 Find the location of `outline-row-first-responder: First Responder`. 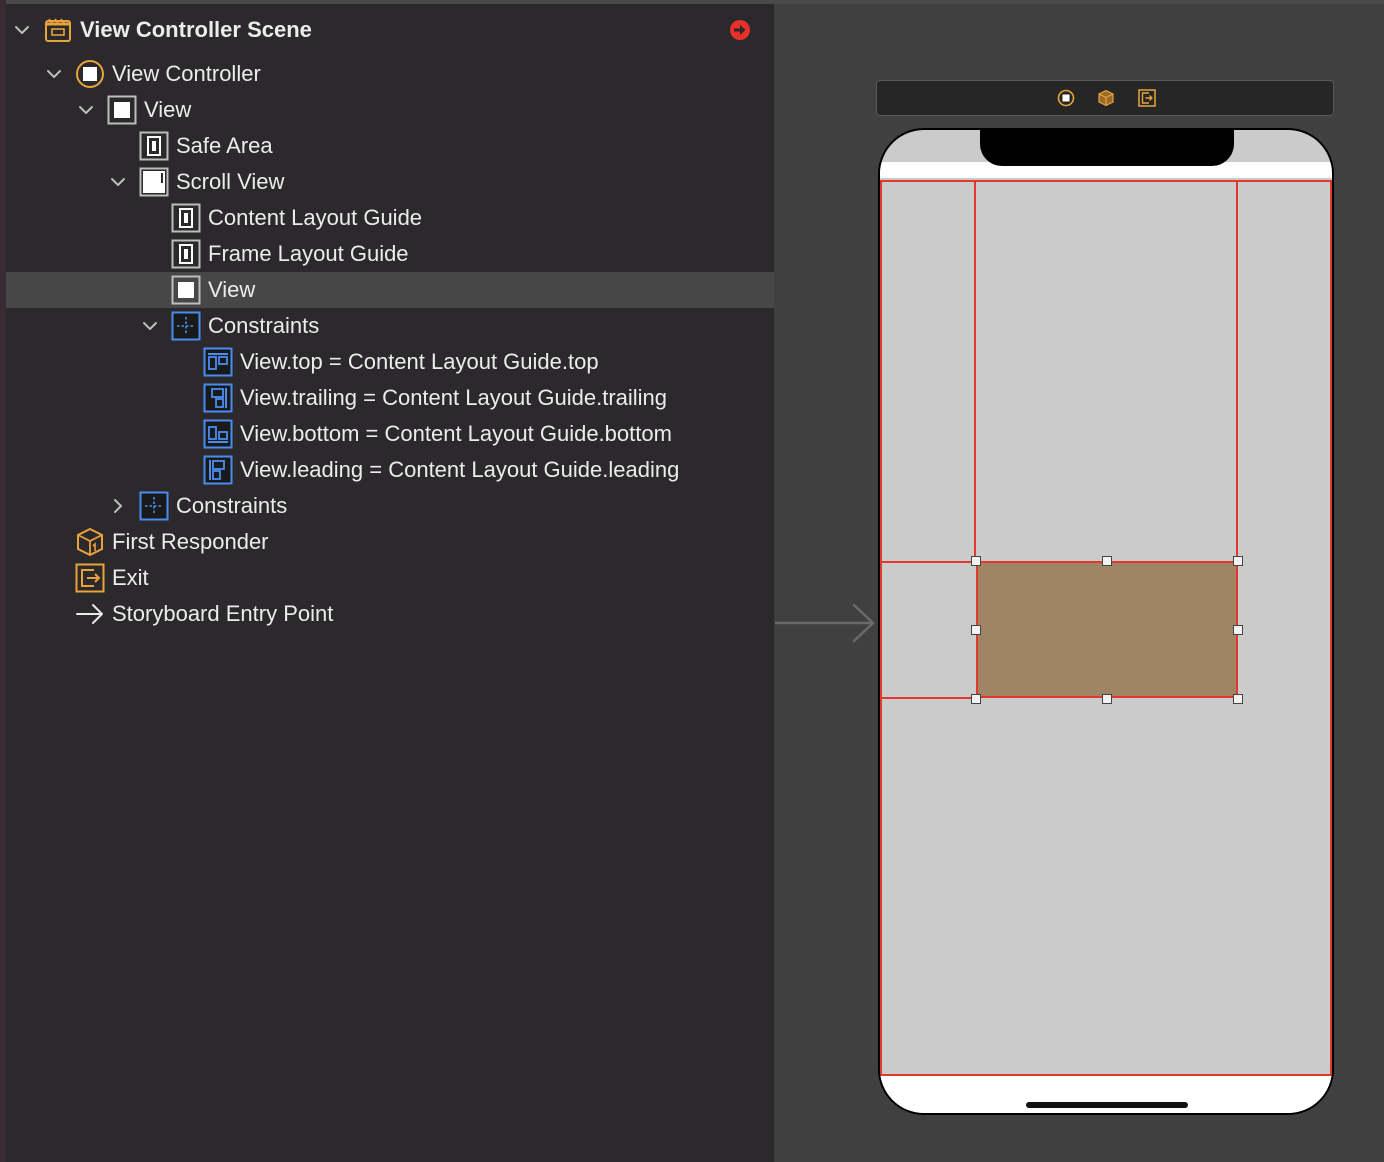

outline-row-first-responder: First Responder is located at coordinates (390, 542).